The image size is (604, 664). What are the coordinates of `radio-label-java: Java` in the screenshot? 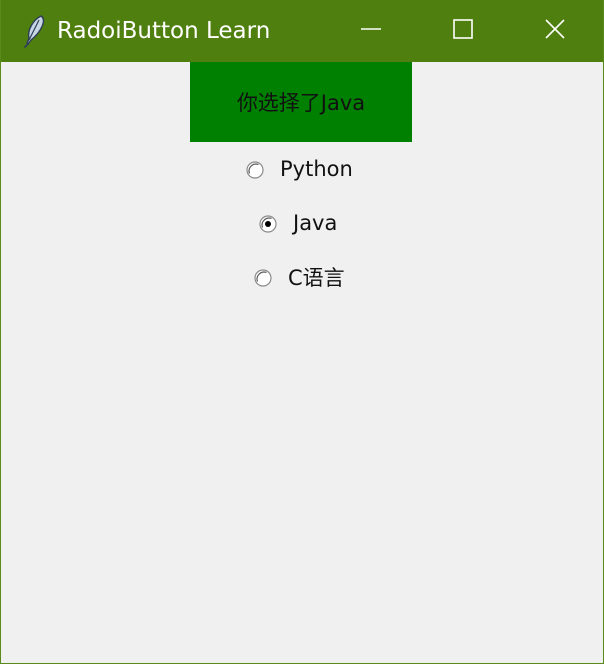 It's located at (315, 223).